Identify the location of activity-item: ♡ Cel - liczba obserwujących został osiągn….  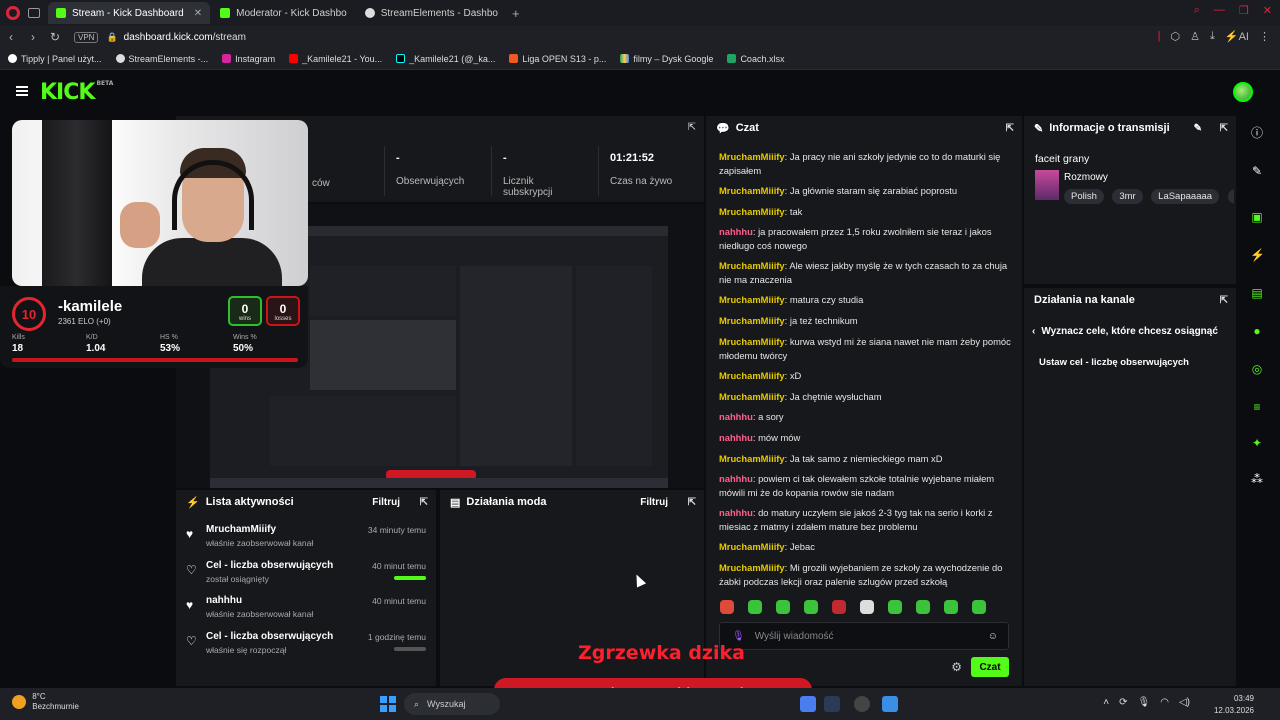
(306, 575).